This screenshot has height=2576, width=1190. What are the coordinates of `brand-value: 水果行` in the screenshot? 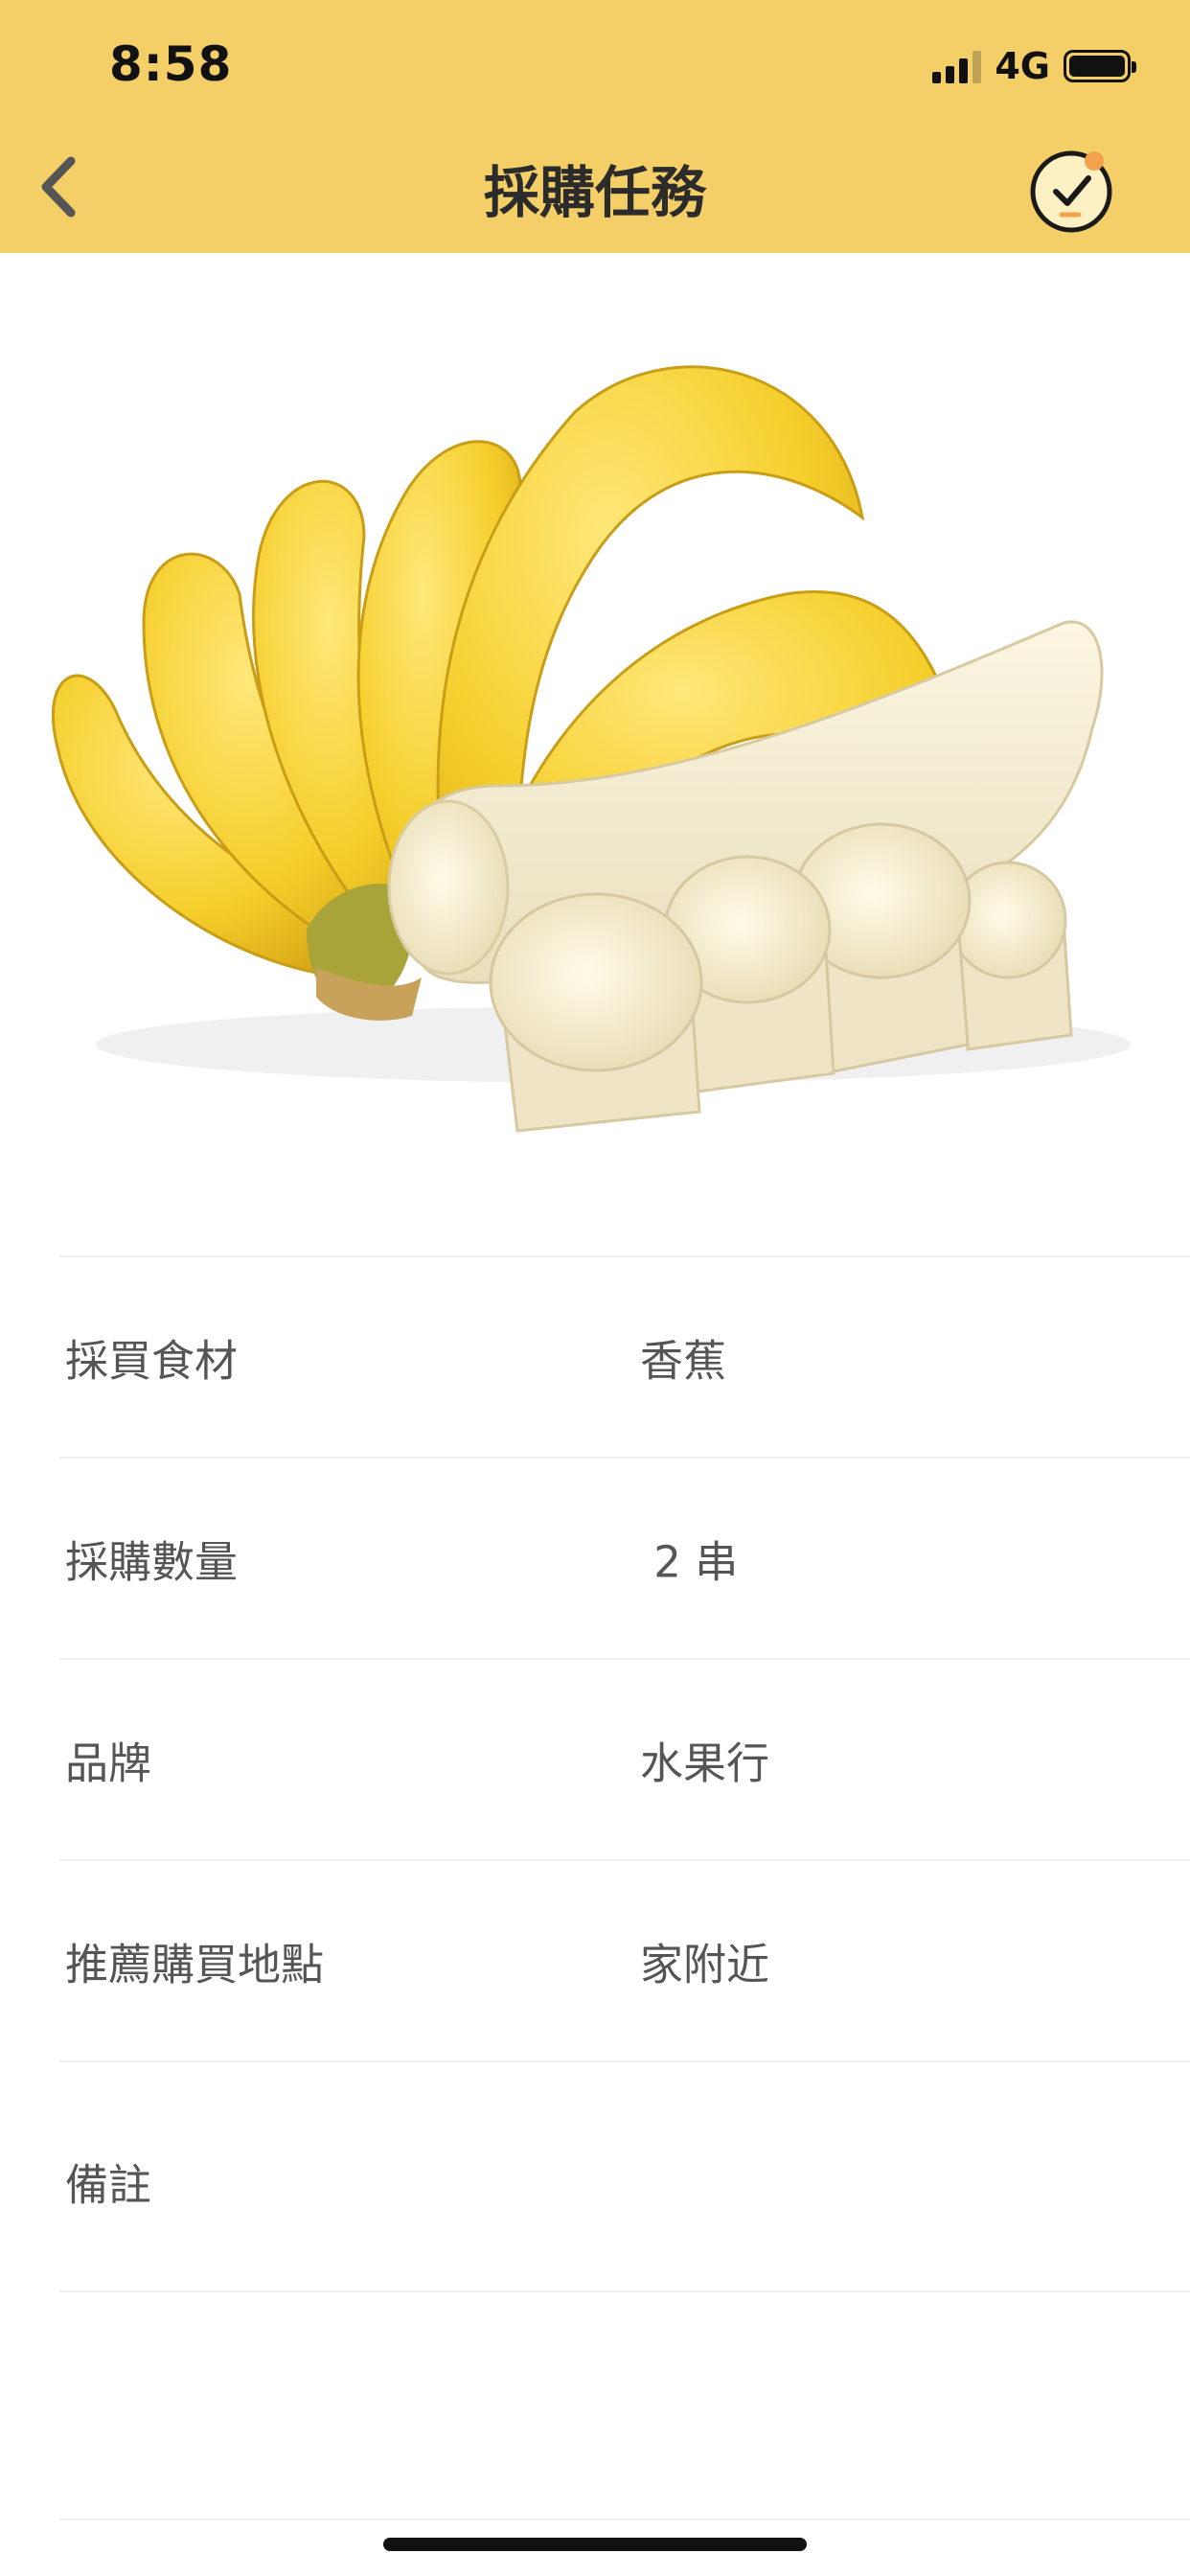 It's located at (705, 1763).